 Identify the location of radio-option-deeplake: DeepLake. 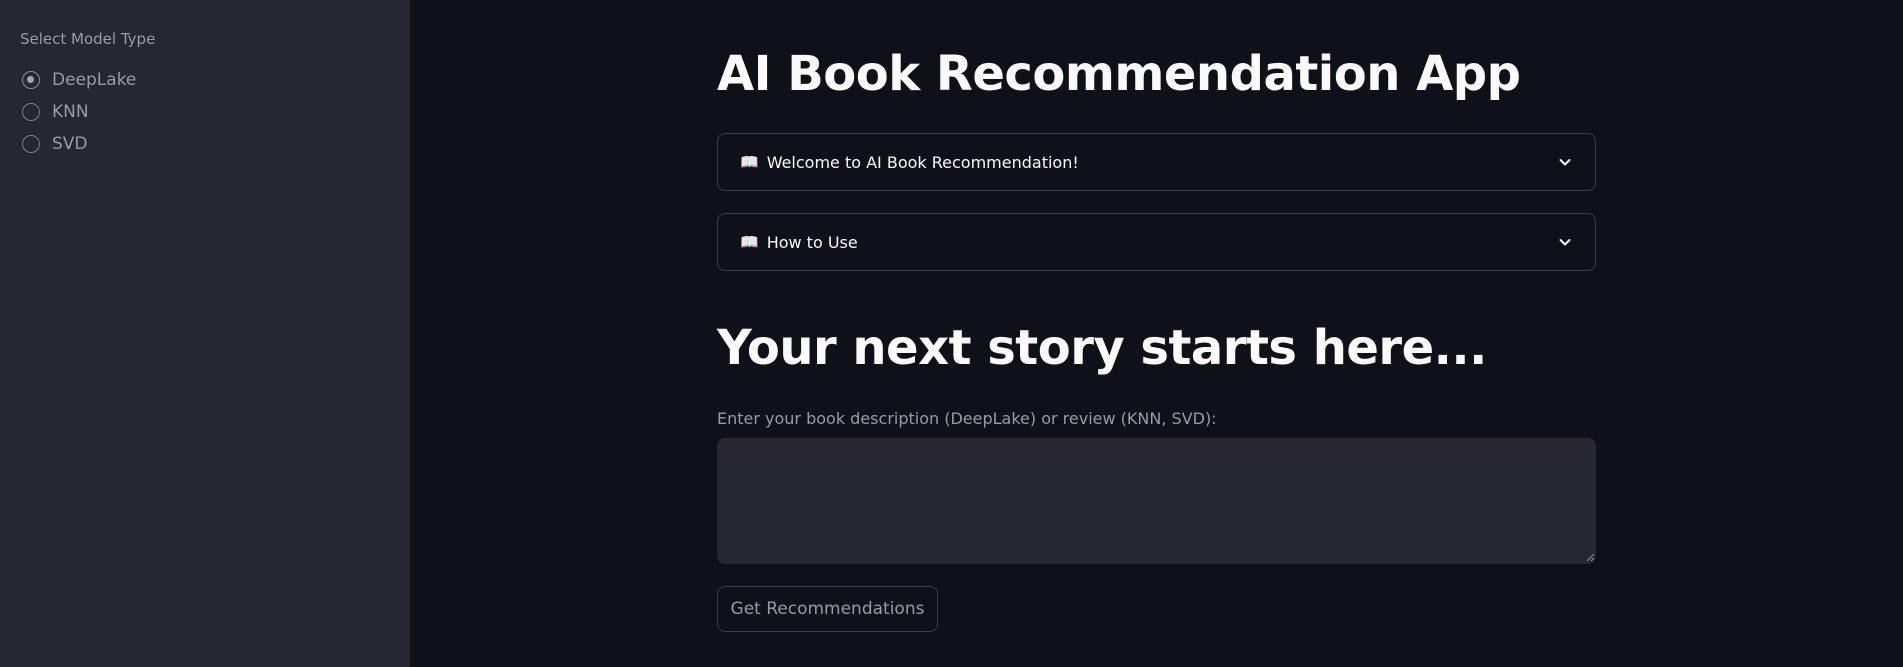
(79, 80).